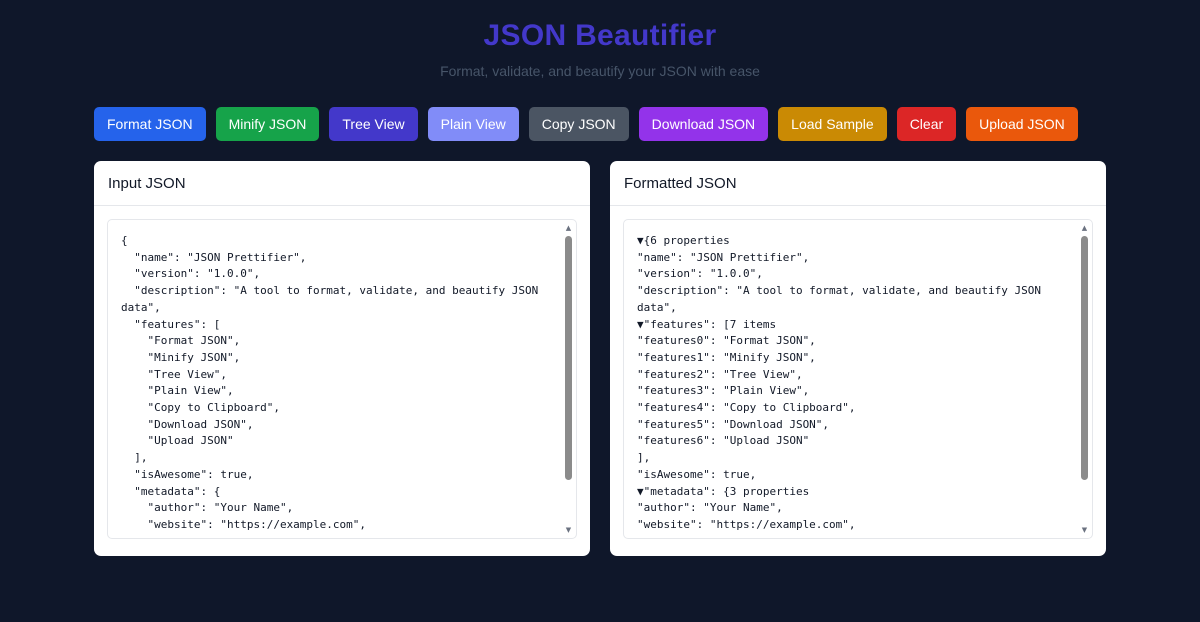 This screenshot has height=622, width=1200. Describe the element at coordinates (373, 124) in the screenshot. I see `tree-view-button: Tree View` at that location.